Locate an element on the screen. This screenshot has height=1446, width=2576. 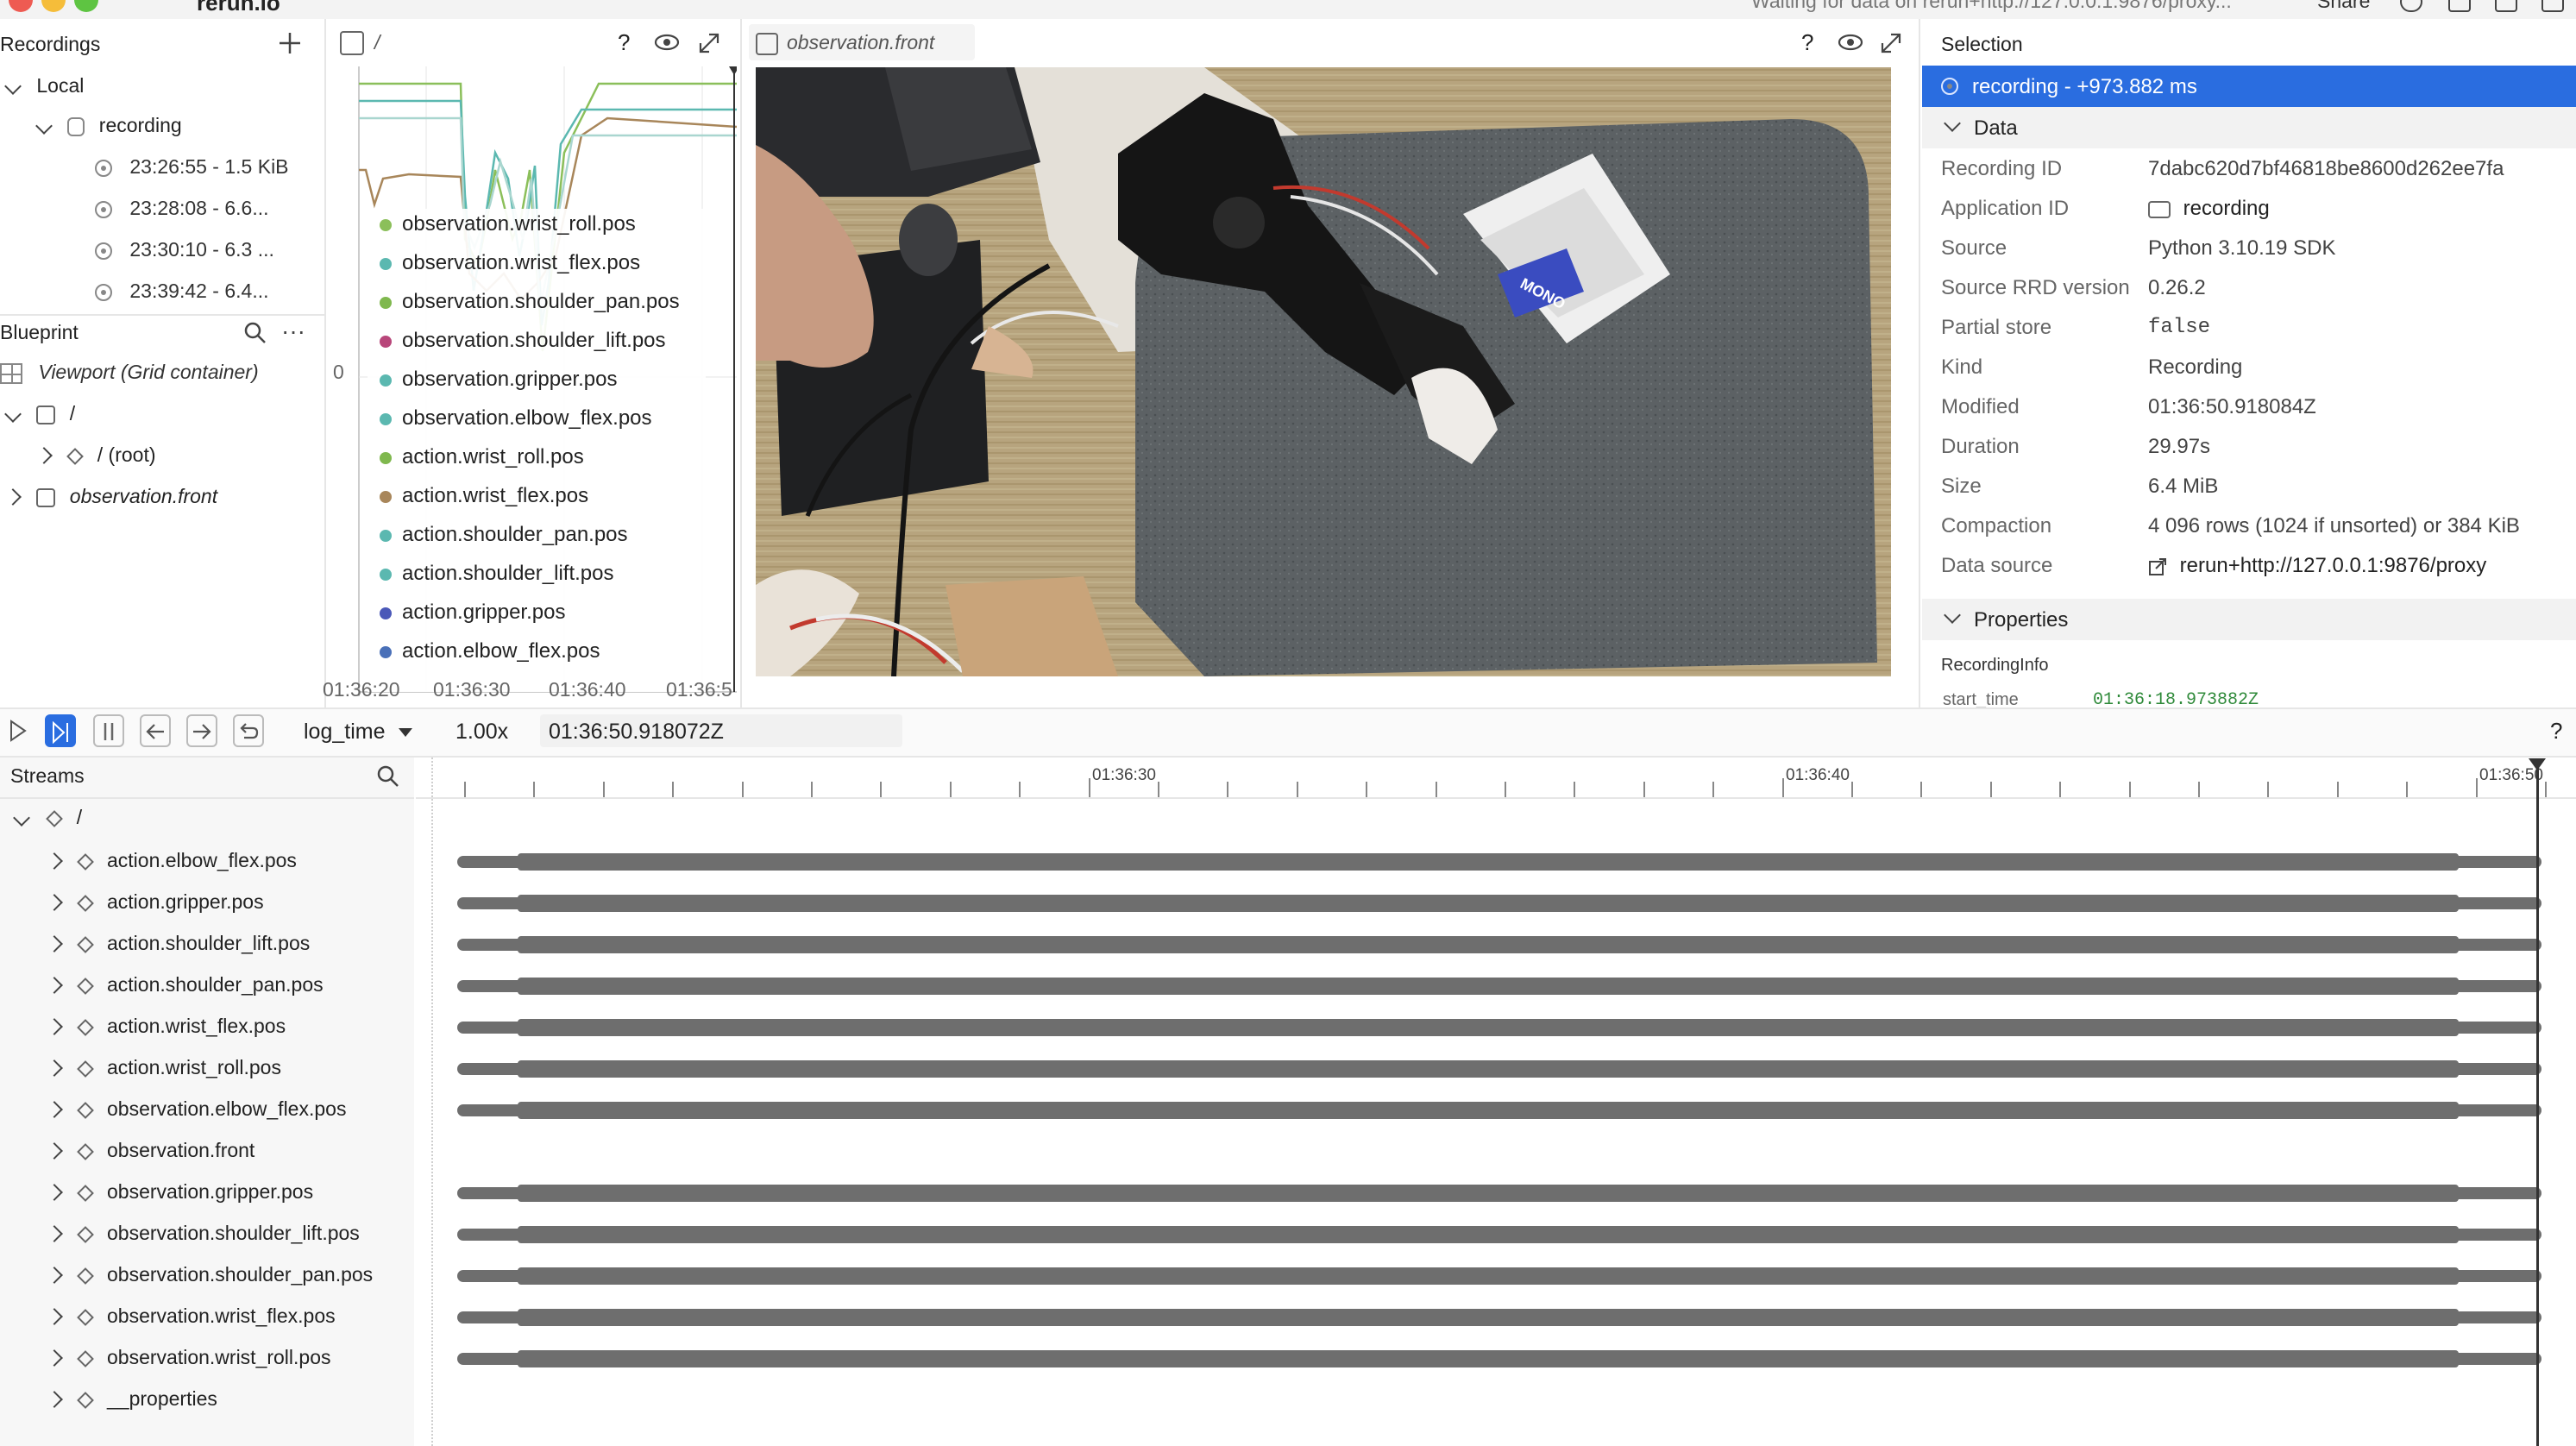
stream-item: observation.wrist_roll.pos is located at coordinates (188, 1358).